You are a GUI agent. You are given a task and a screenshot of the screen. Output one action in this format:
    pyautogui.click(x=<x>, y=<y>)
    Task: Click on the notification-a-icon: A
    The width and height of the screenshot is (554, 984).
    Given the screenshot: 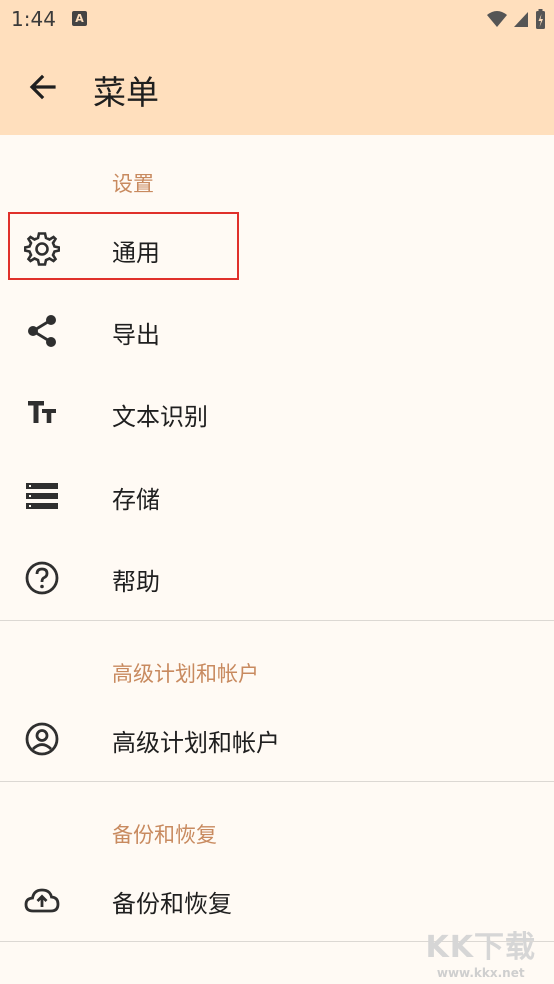 What is the action you would take?
    pyautogui.click(x=79, y=18)
    